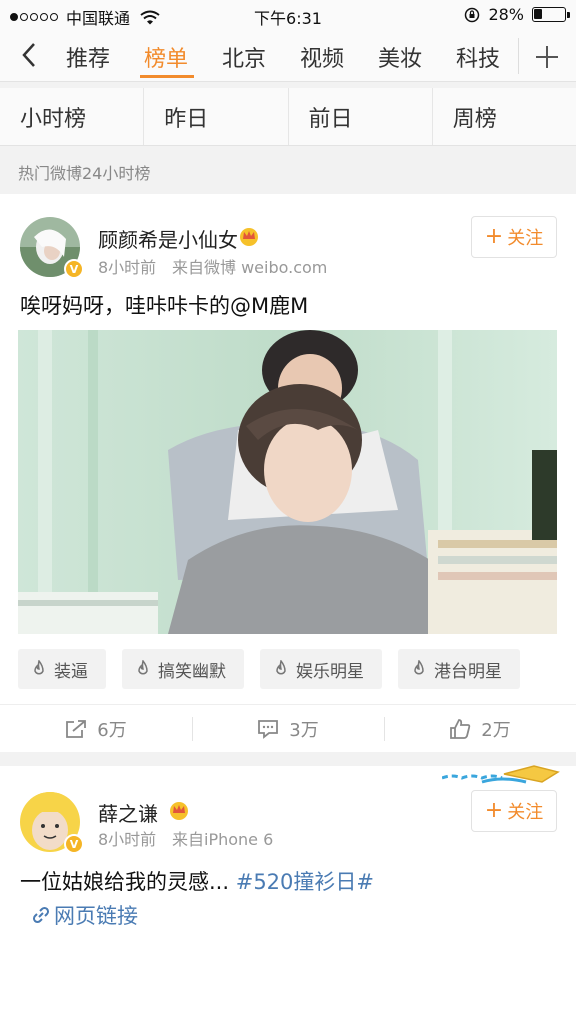 Image resolution: width=576 pixels, height=1024 pixels. I want to click on like-button: 2万, so click(480, 728).